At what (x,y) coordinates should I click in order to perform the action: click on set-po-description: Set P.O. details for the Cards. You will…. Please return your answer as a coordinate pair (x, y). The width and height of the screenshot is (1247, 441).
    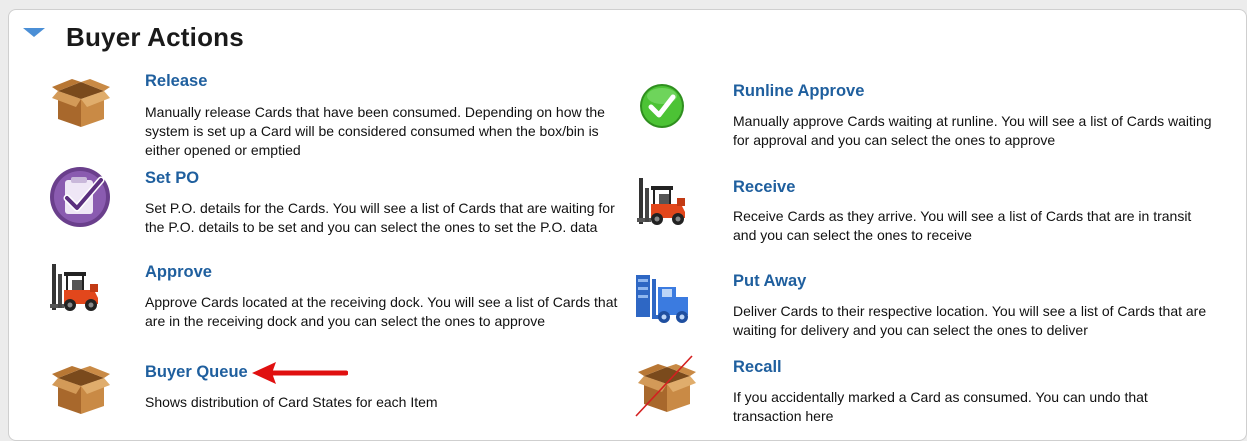
    Looking at the image, I should click on (380, 217).